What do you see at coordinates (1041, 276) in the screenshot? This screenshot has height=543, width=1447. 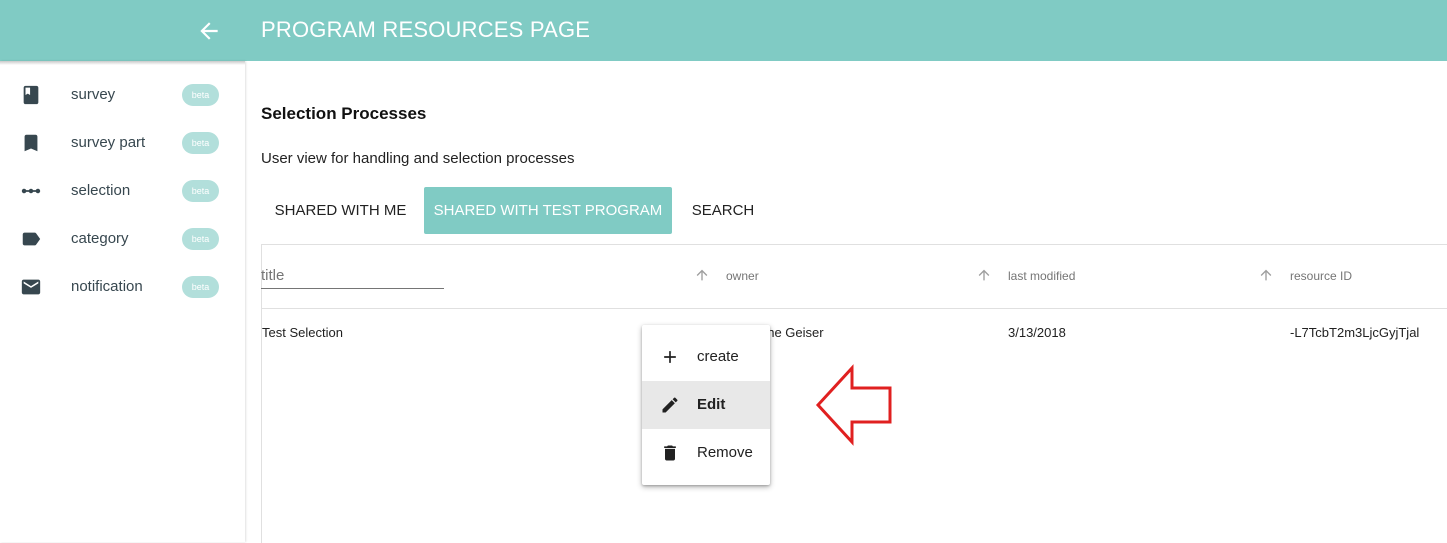 I see `column-header-last-modified: last modified` at bounding box center [1041, 276].